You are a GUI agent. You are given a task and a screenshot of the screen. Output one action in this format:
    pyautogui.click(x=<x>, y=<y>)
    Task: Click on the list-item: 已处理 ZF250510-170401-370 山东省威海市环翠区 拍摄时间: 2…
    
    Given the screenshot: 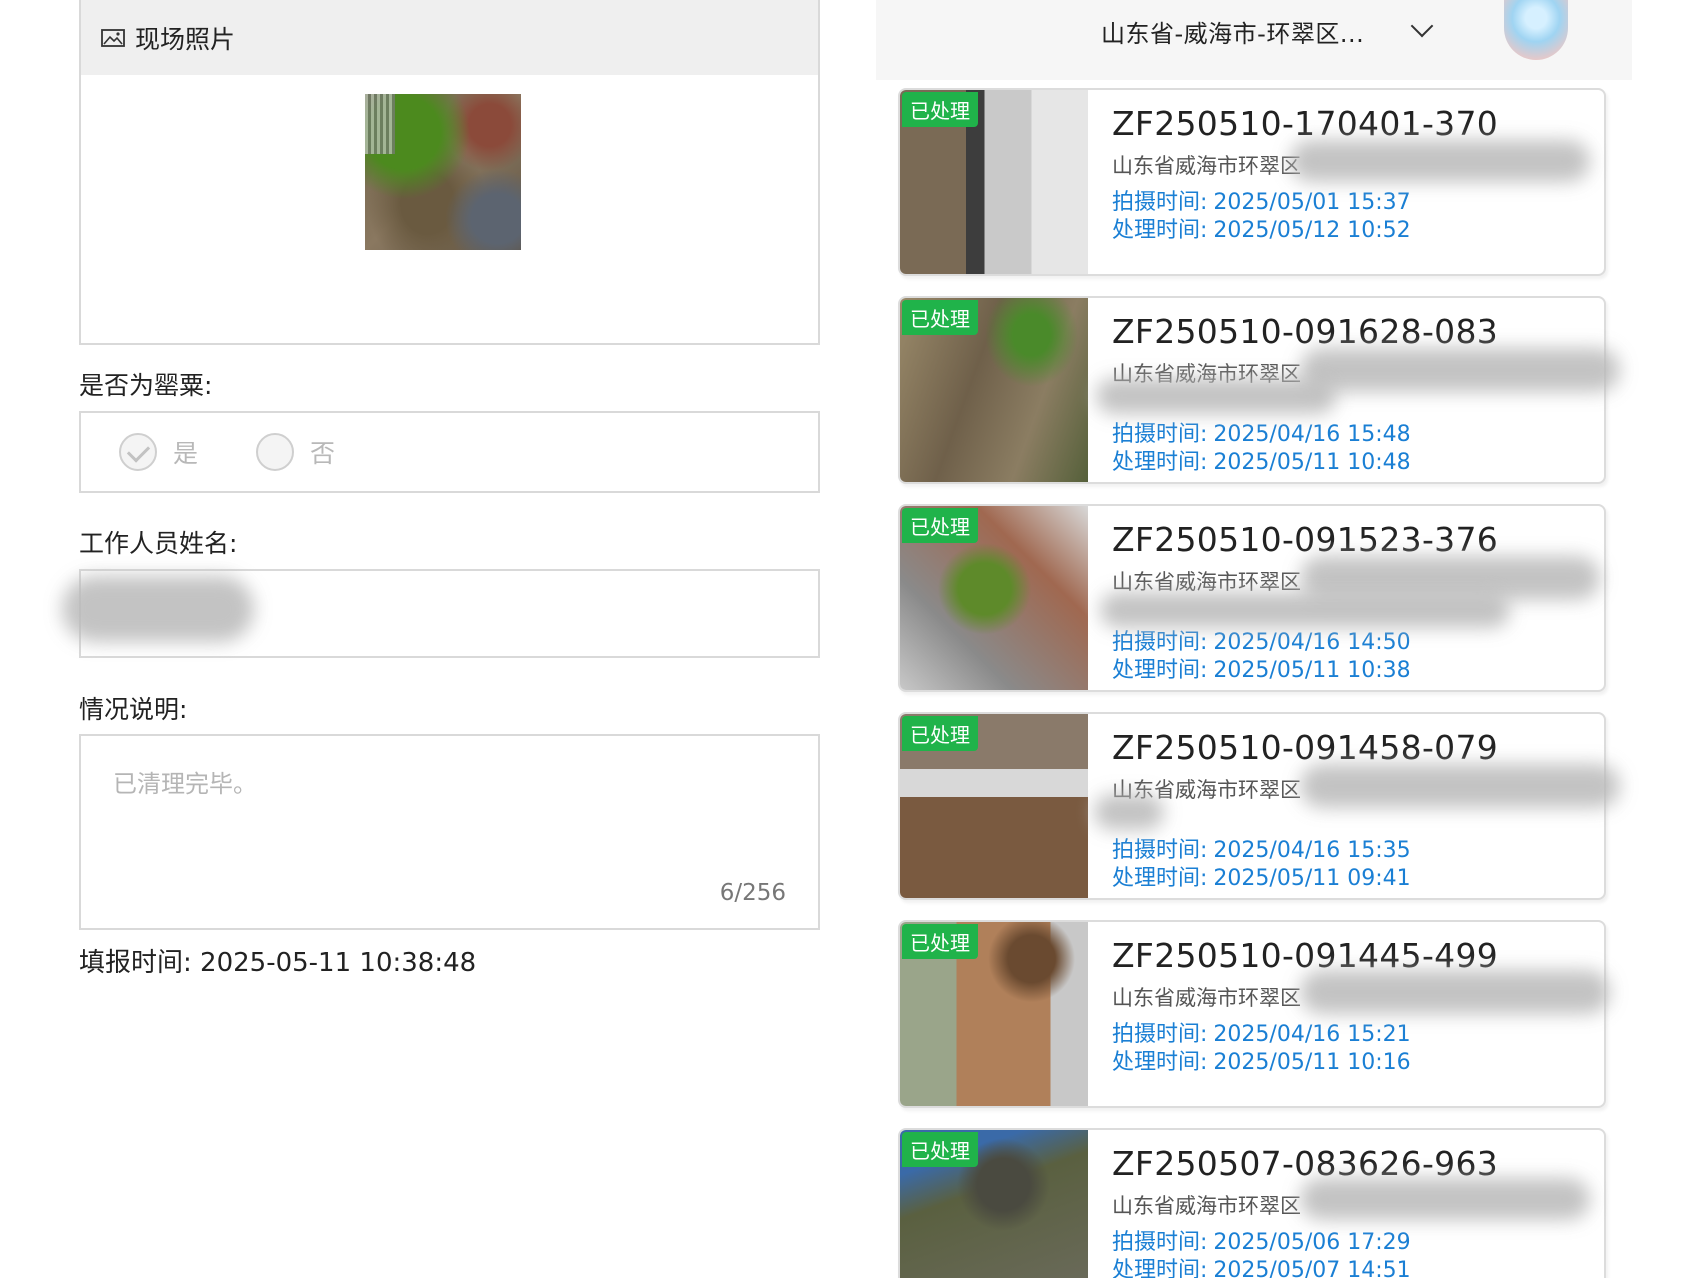 What is the action you would take?
    pyautogui.click(x=1252, y=182)
    